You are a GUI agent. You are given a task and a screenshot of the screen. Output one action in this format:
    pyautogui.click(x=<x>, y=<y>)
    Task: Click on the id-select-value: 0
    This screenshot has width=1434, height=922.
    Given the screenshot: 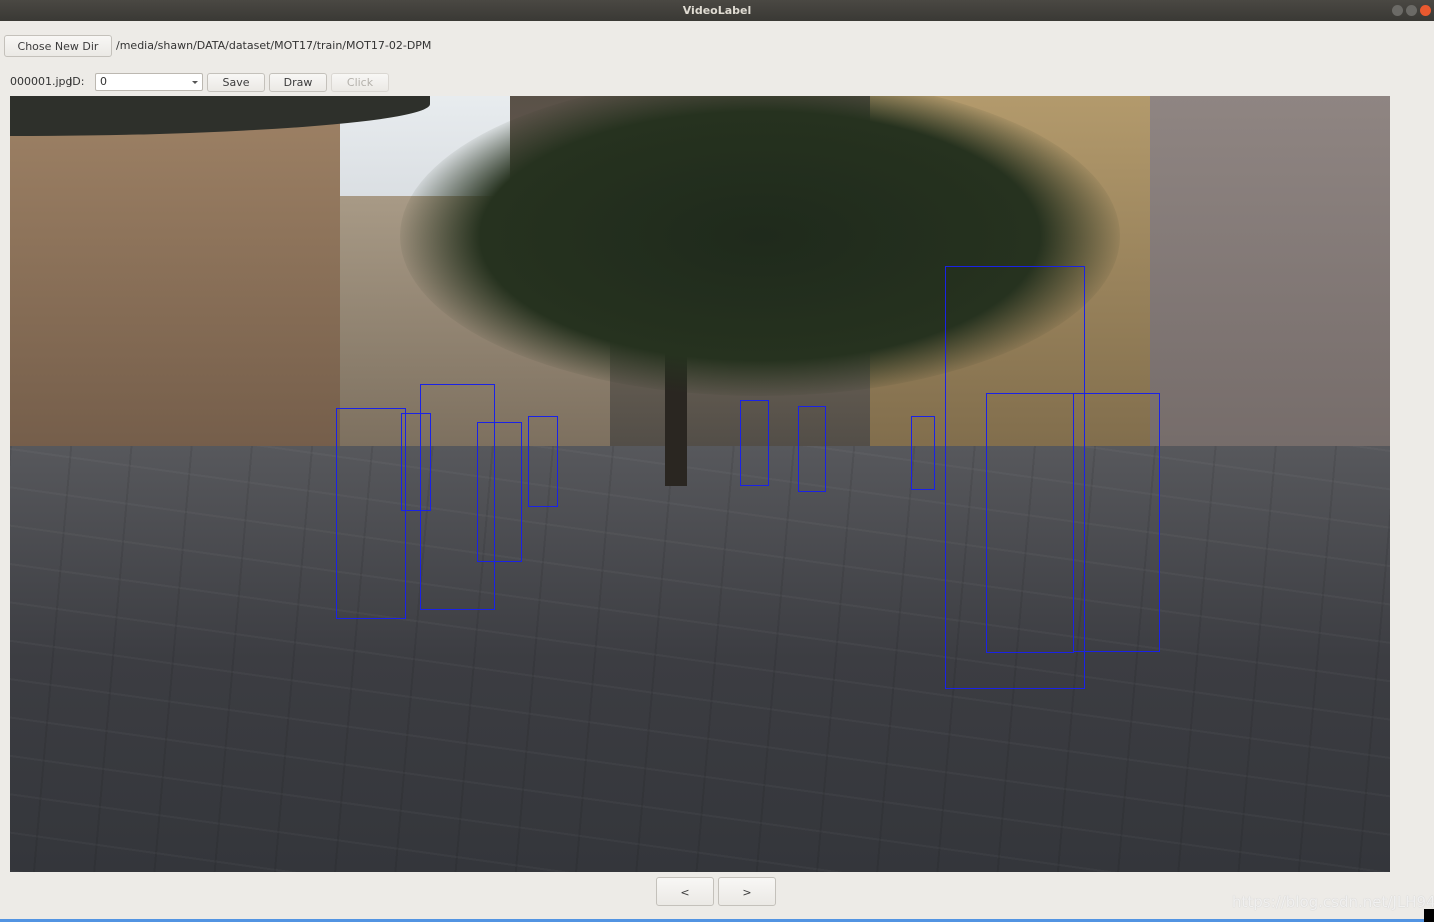 What is the action you would take?
    pyautogui.click(x=103, y=81)
    